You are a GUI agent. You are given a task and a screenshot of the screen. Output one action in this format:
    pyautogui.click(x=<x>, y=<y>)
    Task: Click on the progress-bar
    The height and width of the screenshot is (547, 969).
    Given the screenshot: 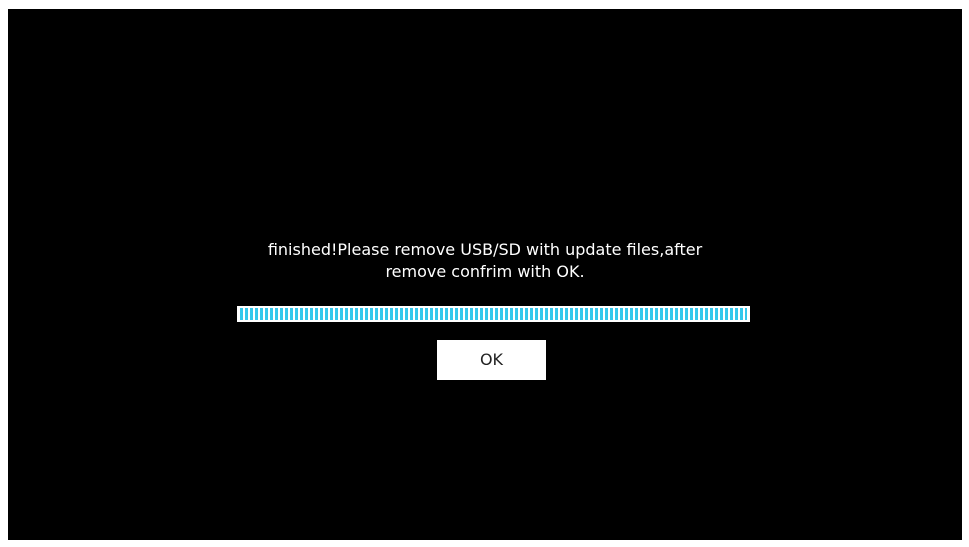 What is the action you would take?
    pyautogui.click(x=493, y=314)
    